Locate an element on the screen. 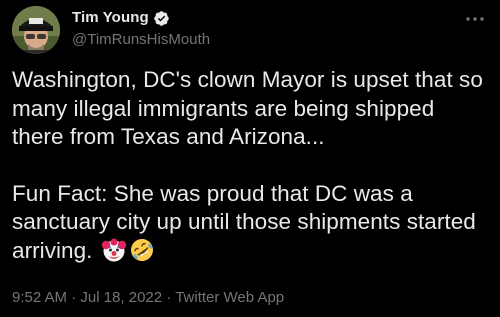  tweet-source: Twitter Web App is located at coordinates (230, 297).